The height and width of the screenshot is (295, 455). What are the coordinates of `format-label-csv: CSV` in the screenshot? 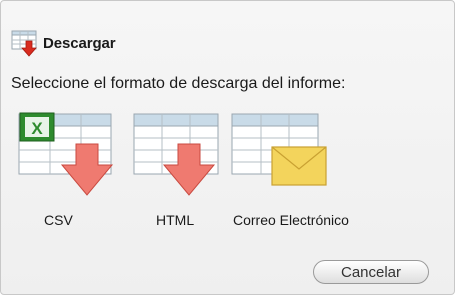 It's located at (58, 220).